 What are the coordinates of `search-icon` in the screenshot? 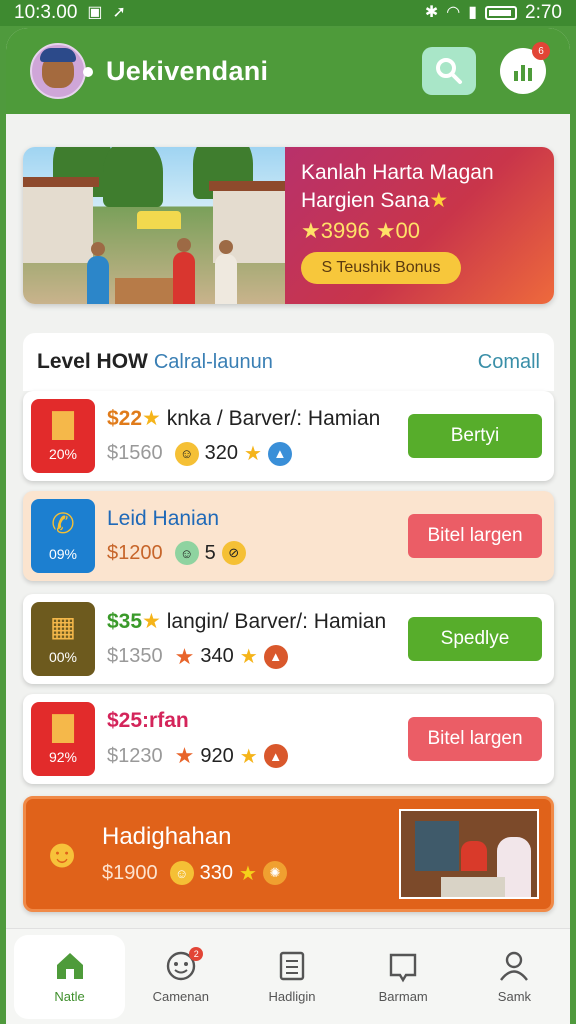 It's located at (449, 71).